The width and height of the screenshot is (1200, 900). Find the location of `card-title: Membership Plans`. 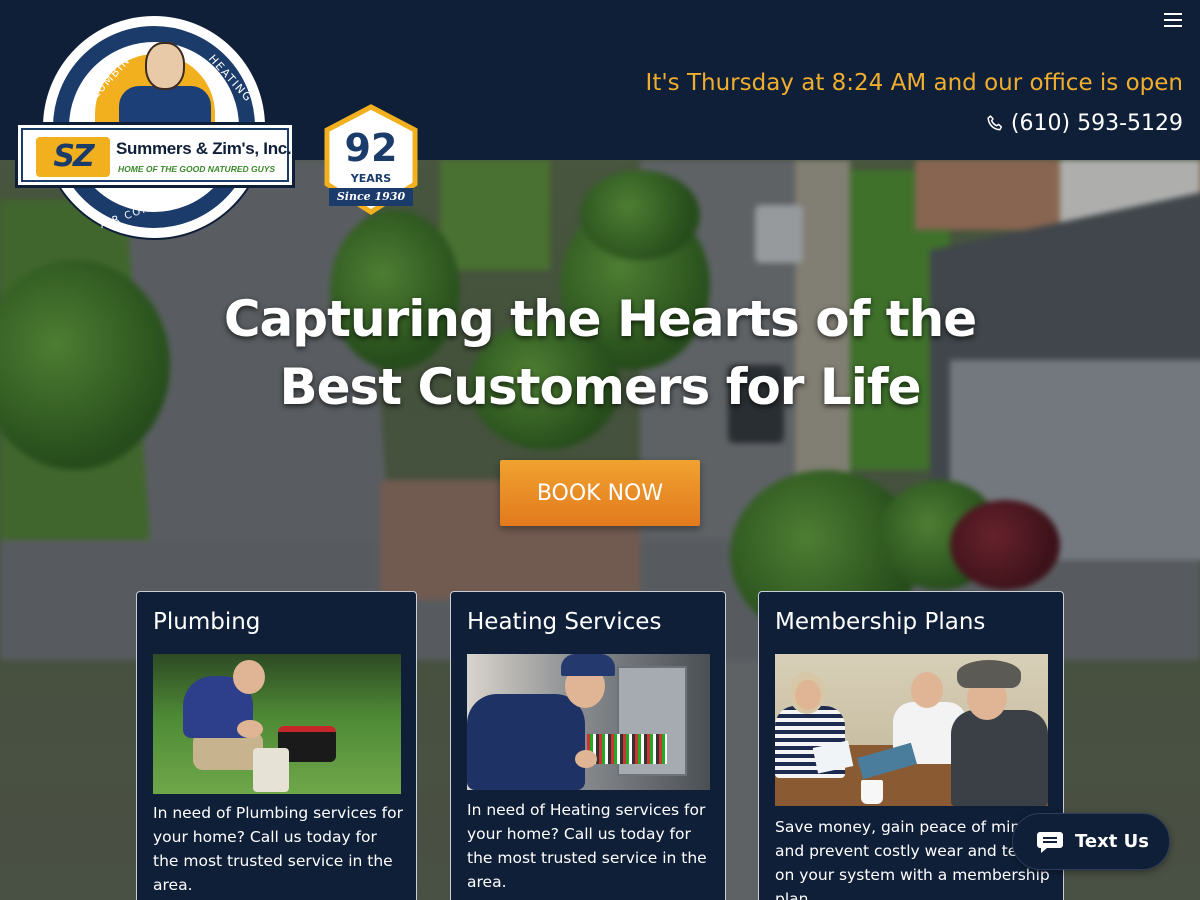

card-title: Membership Plans is located at coordinates (880, 622).